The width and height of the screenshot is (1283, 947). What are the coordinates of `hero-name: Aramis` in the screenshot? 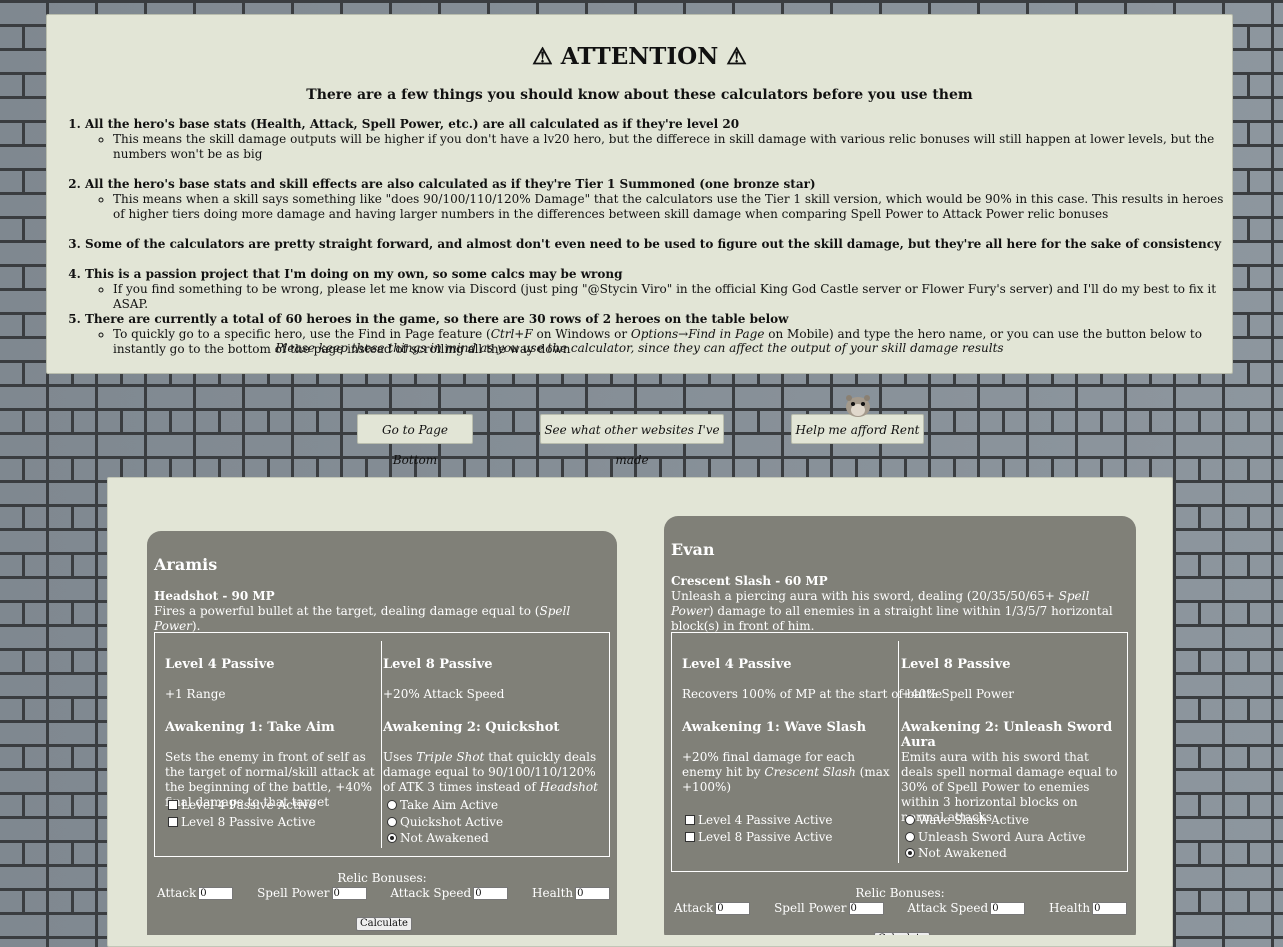 It's located at (186, 564).